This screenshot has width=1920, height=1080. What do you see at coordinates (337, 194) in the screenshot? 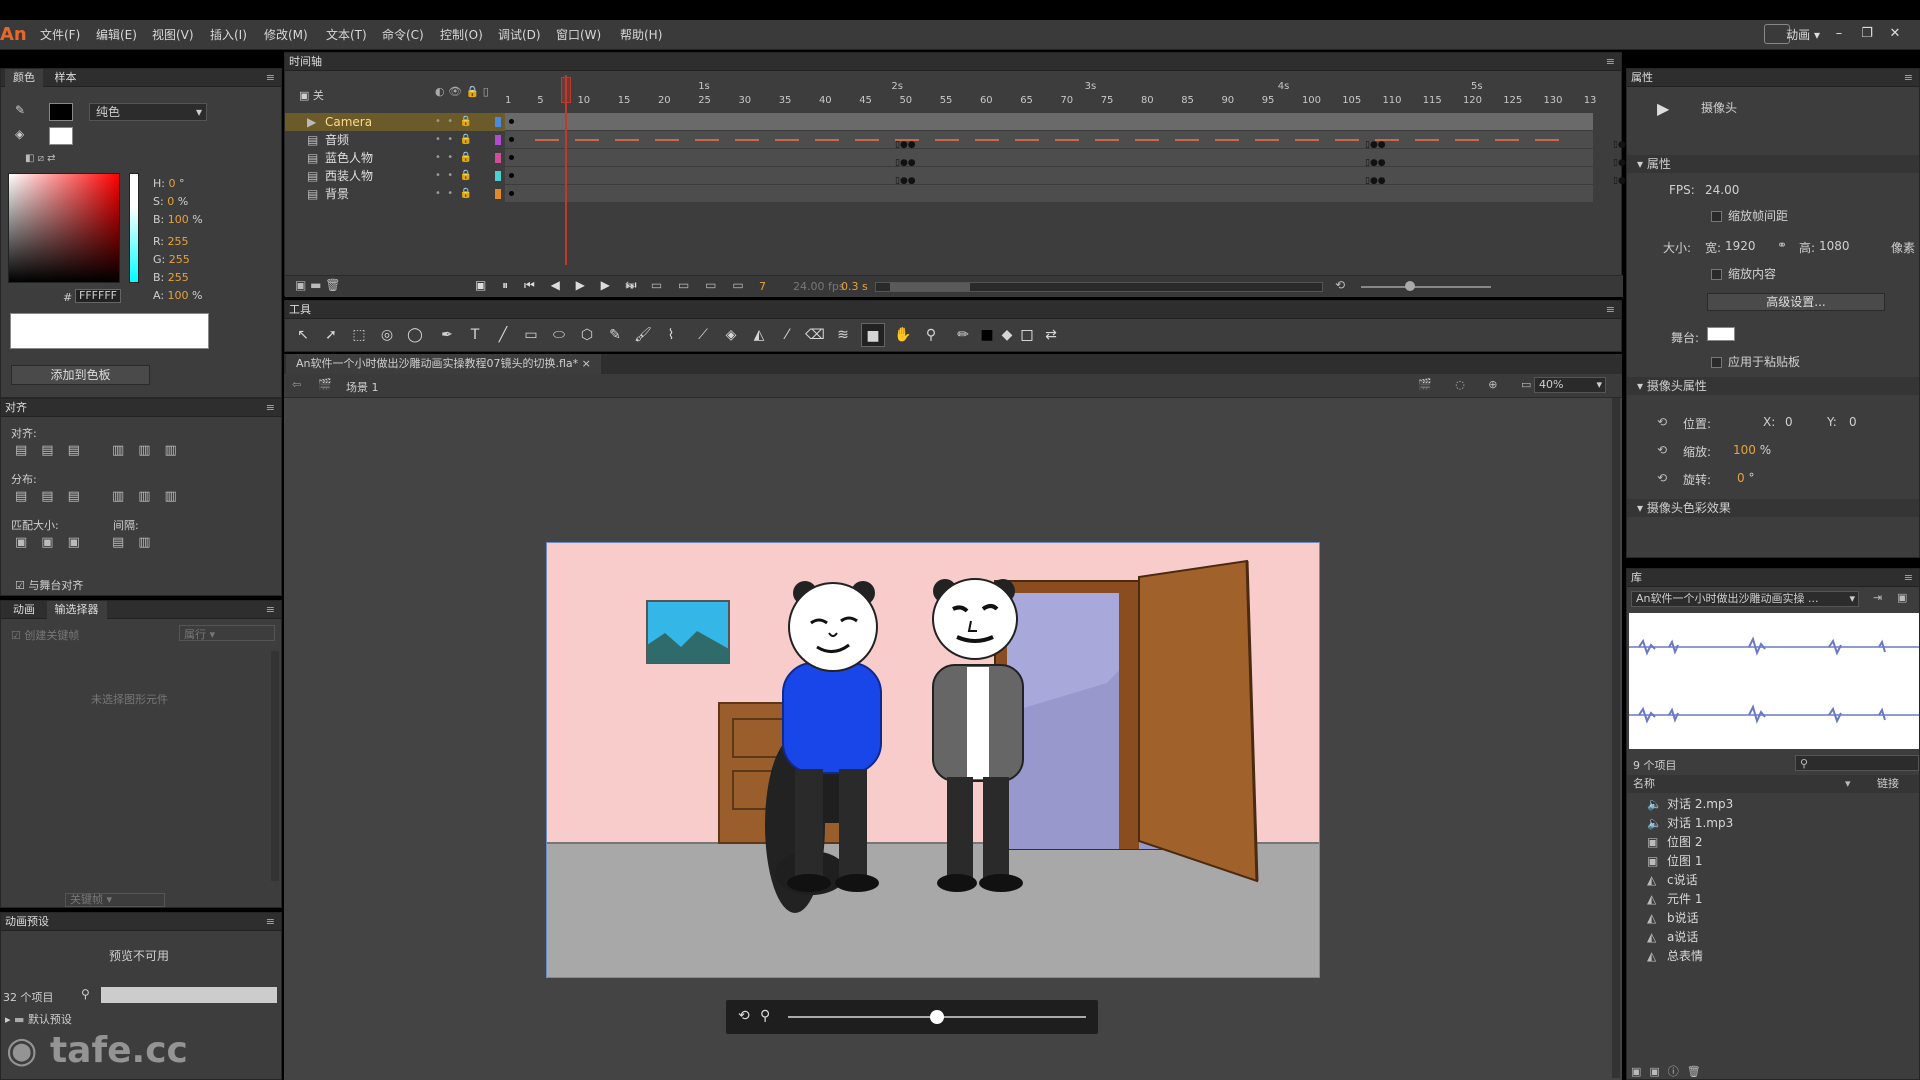
I see `layer-name: 背景` at bounding box center [337, 194].